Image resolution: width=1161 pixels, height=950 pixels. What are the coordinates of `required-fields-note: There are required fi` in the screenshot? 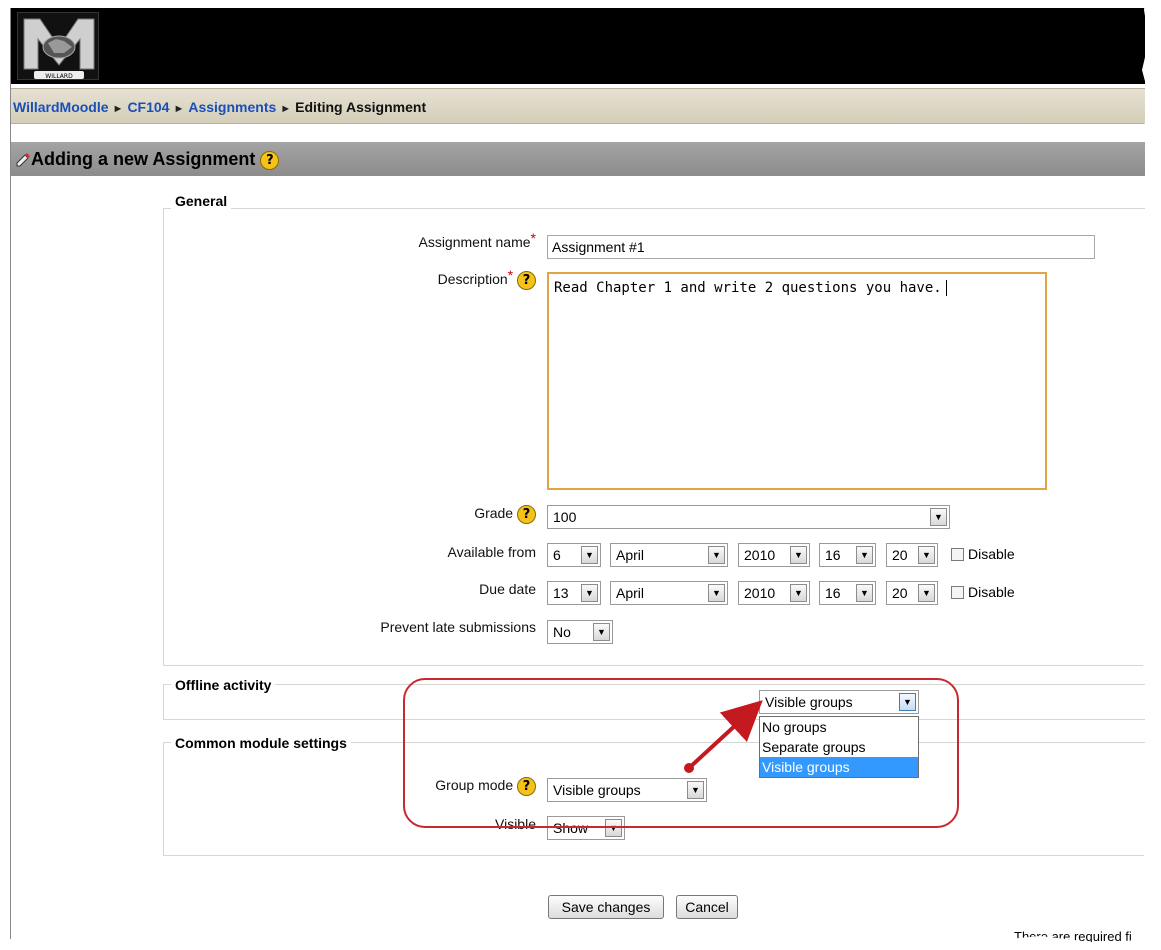 It's located at (1073, 936).